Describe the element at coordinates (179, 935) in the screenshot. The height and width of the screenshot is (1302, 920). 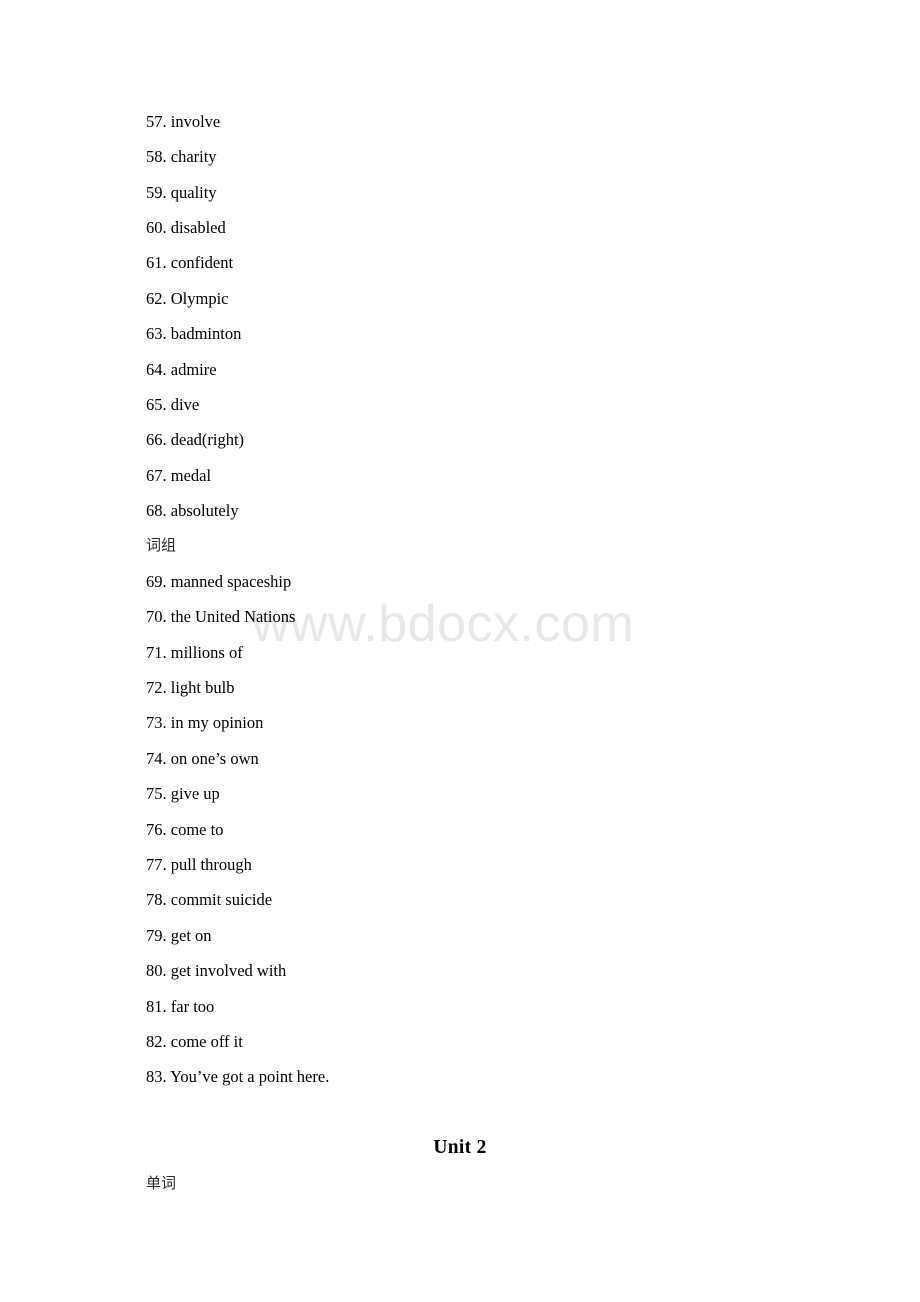
I see `list-item: 79. get on` at that location.